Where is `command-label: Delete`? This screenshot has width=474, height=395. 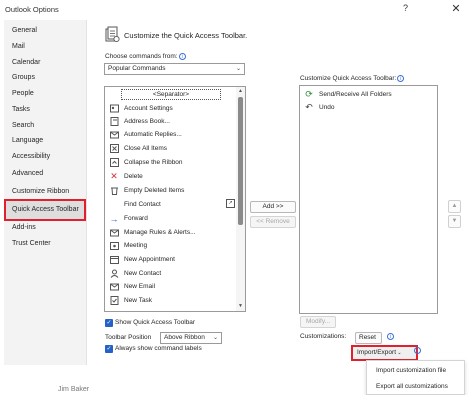 command-label: Delete is located at coordinates (133, 176).